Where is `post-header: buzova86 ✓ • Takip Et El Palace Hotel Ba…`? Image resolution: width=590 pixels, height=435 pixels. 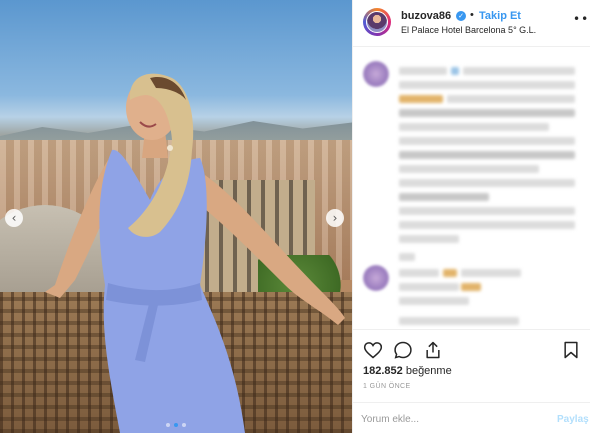 post-header: buzova86 ✓ • Takip Et El Palace Hotel Ba… is located at coordinates (471, 23).